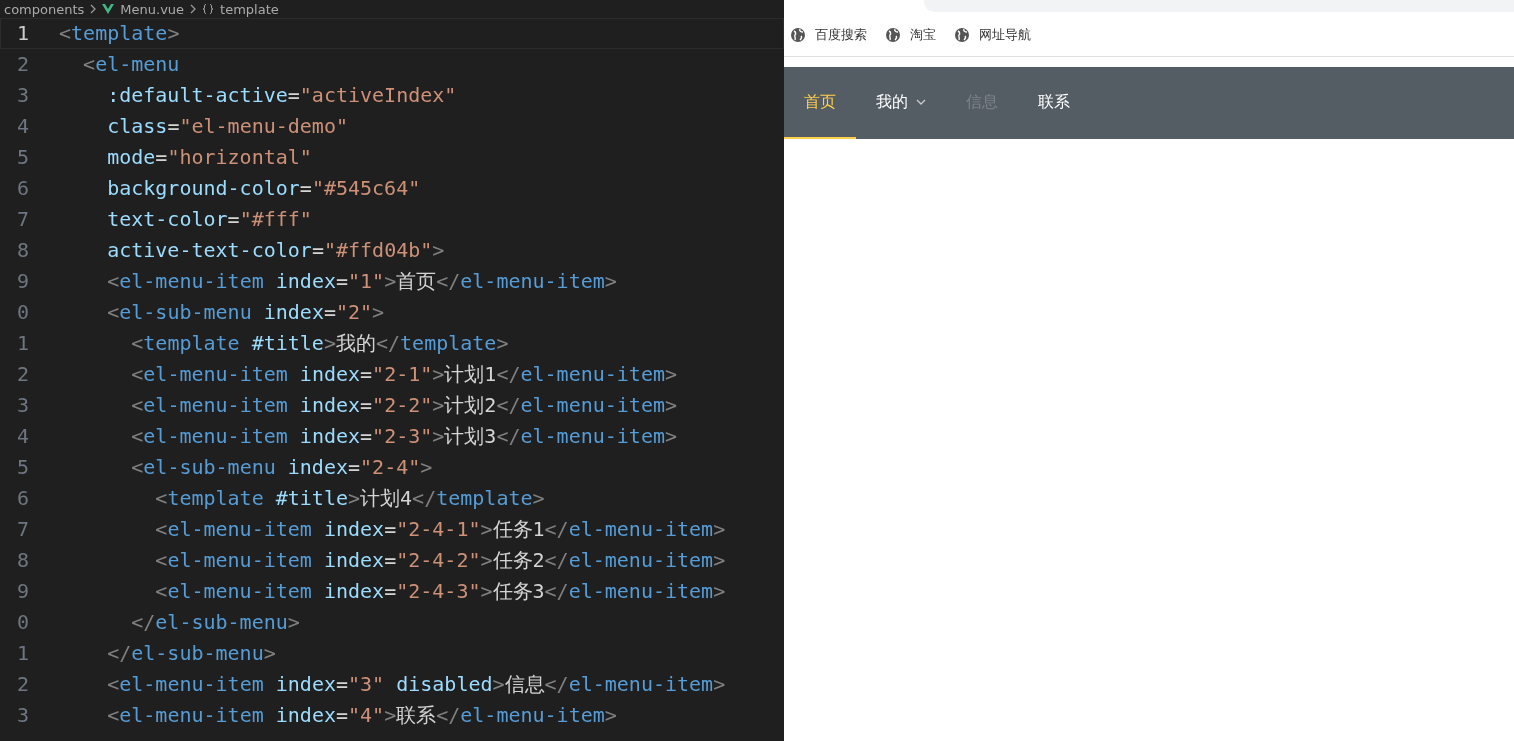 The height and width of the screenshot is (741, 1514). Describe the element at coordinates (275, 250) in the screenshot. I see `code-line: active-text-color="#ffd04b">` at that location.